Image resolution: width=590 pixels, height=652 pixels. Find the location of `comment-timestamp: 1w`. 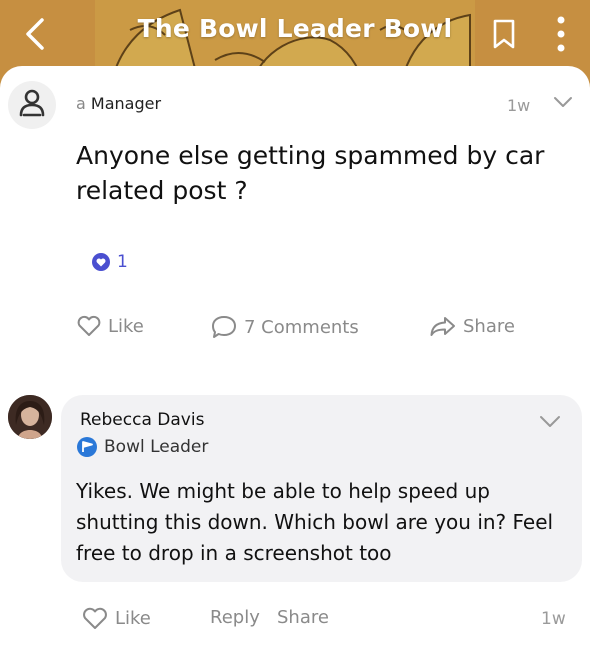

comment-timestamp: 1w is located at coordinates (553, 619).